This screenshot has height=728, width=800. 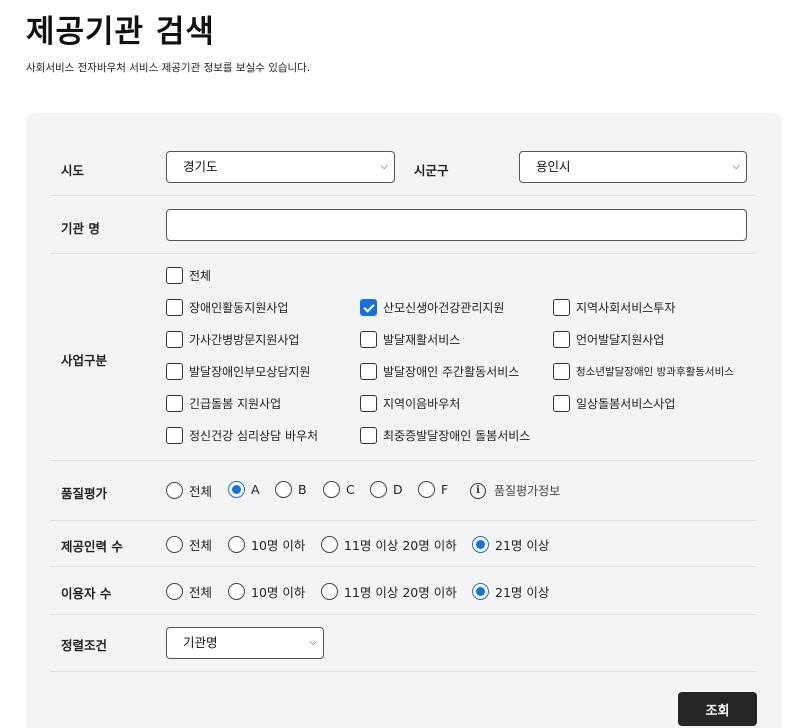 I want to click on radio-label: 10명 이하, so click(x=278, y=545).